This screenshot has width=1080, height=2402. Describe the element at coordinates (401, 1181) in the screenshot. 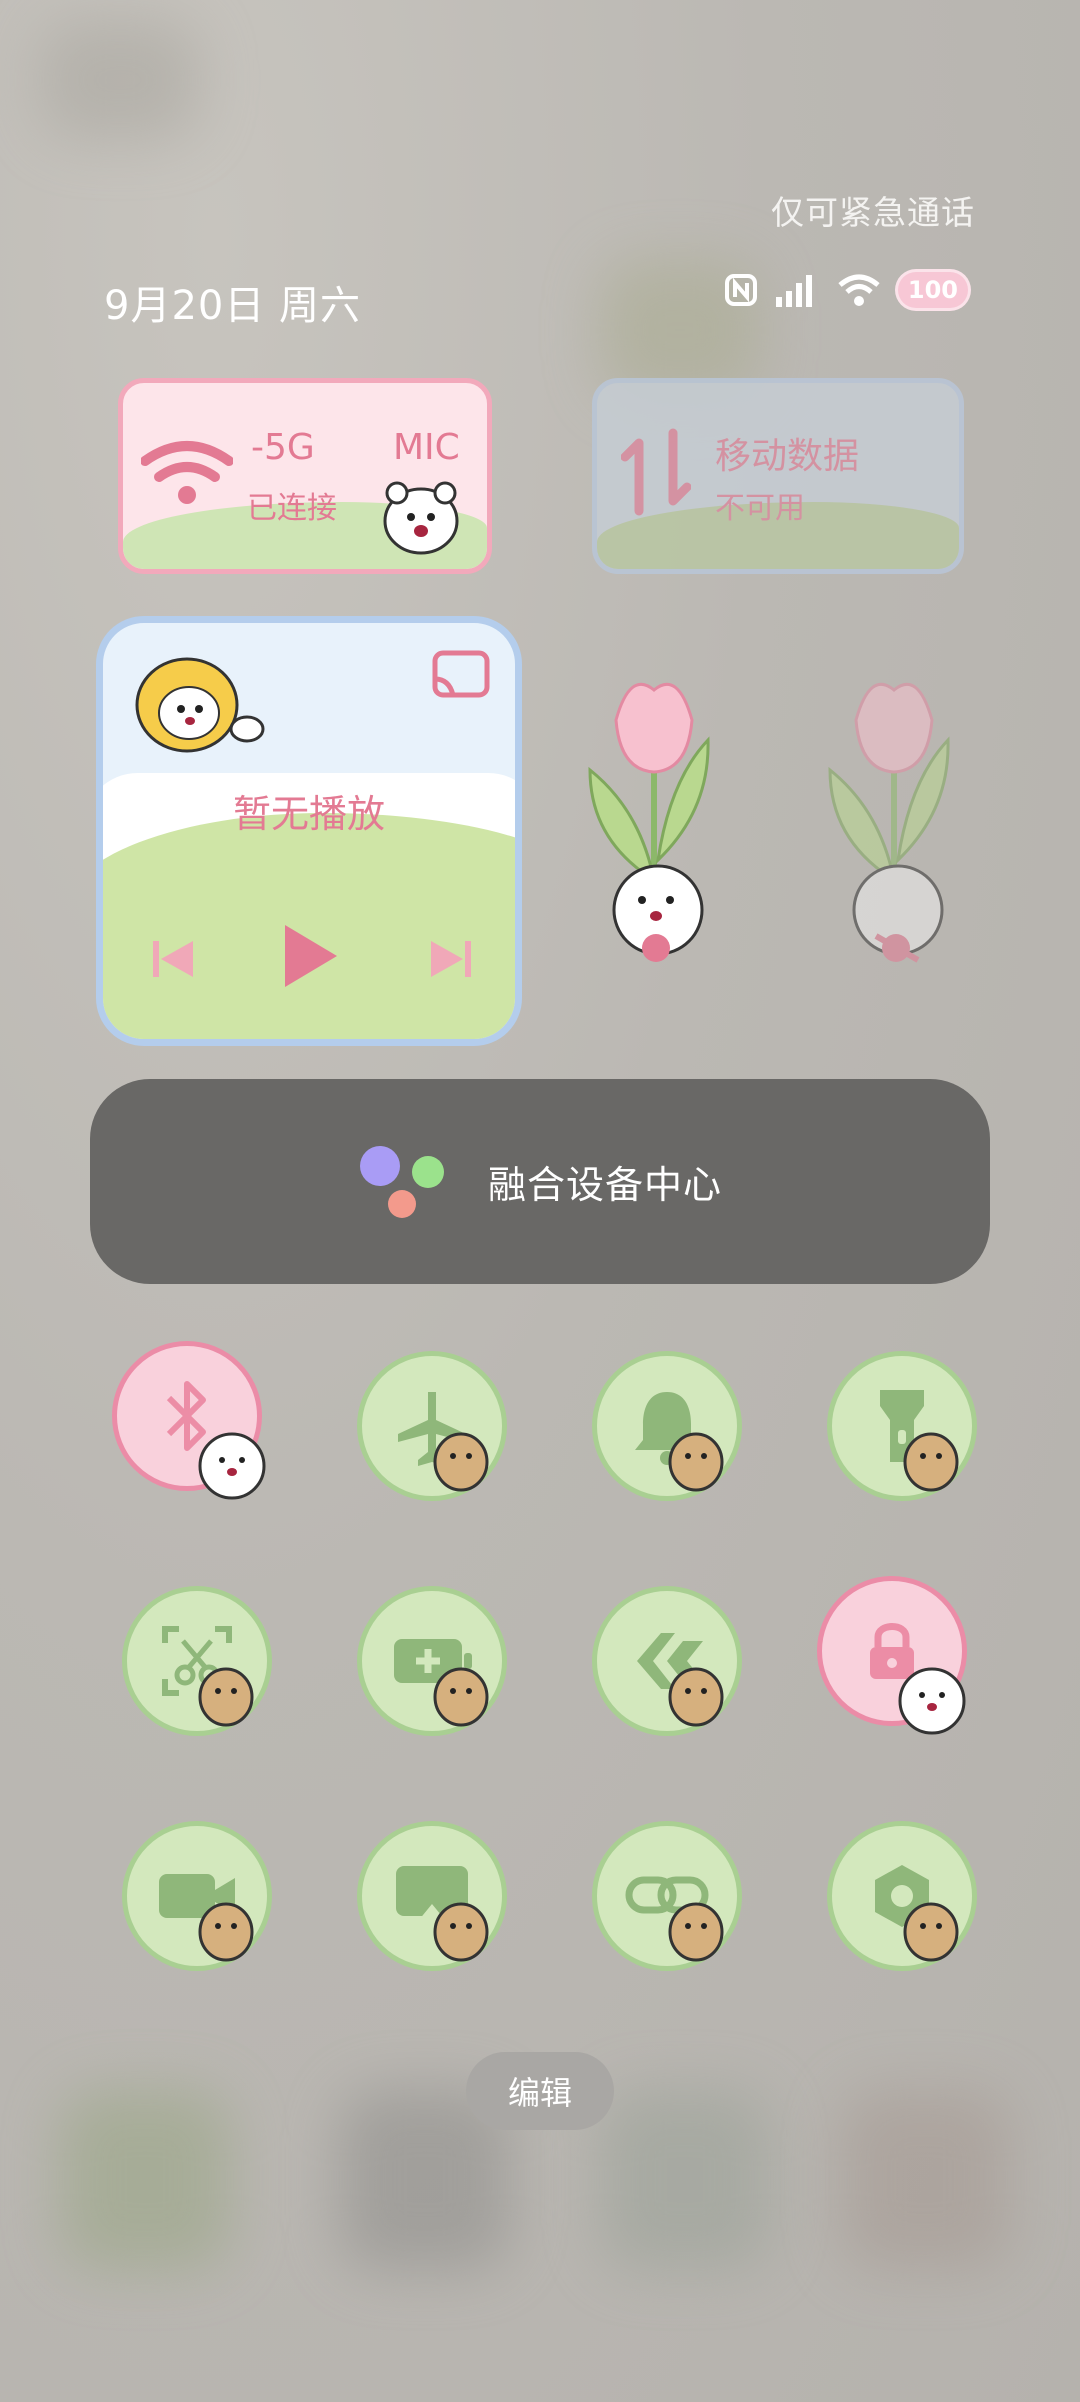

I see `fusion-dots-icon` at that location.